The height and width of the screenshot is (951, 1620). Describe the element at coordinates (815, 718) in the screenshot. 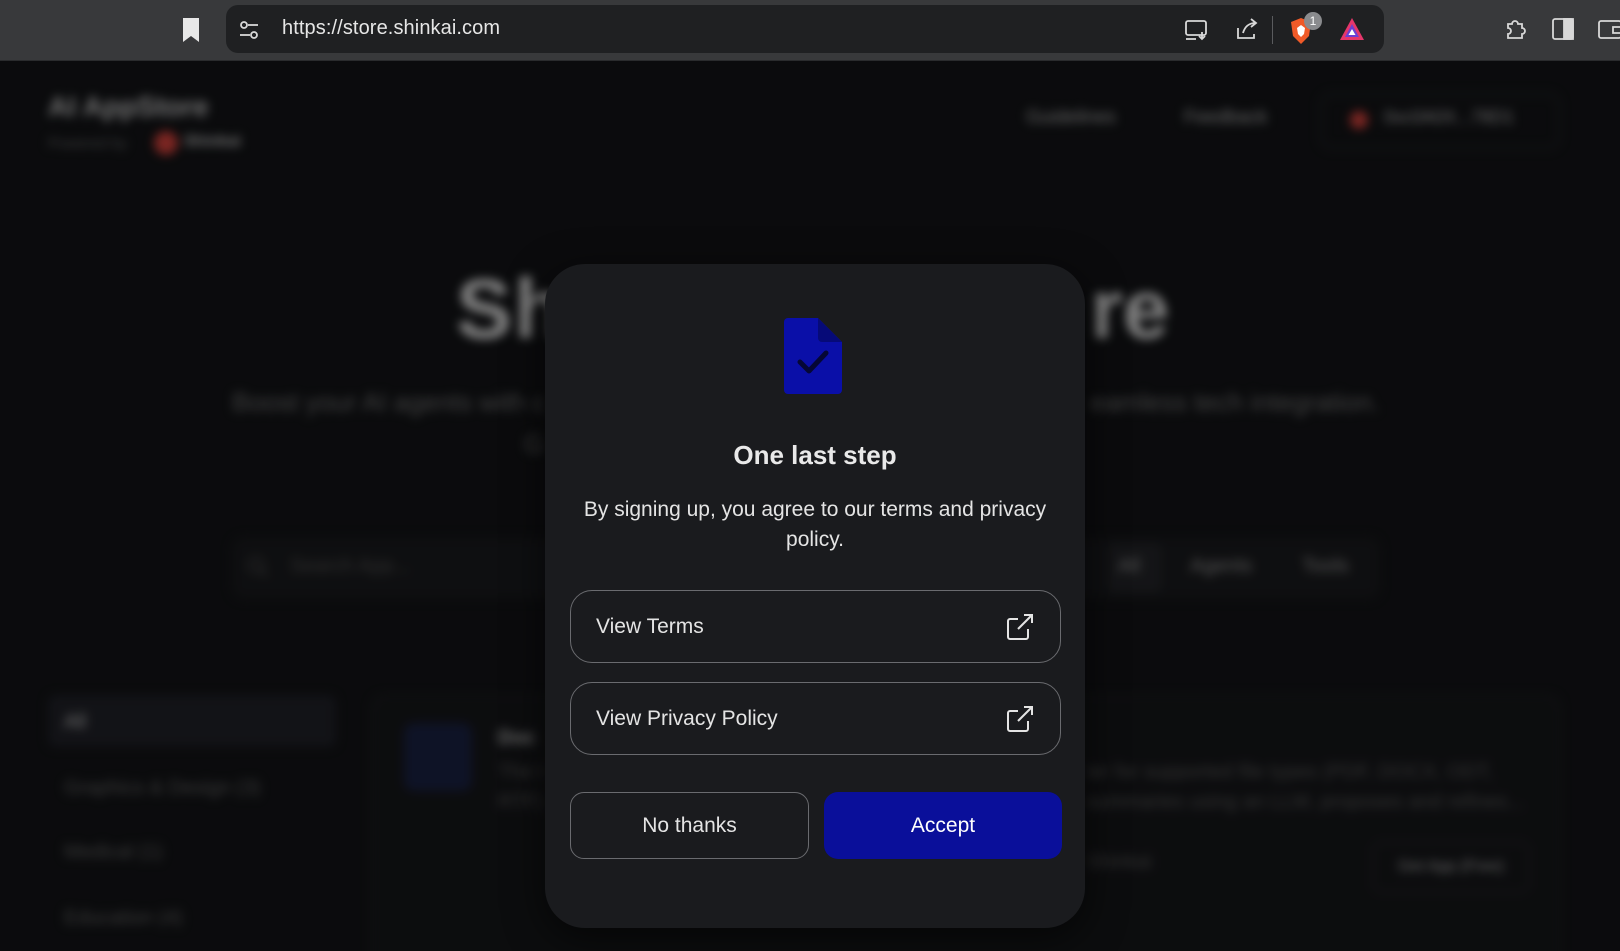

I see `view-privacy-policy-link: View Privacy Policy` at that location.